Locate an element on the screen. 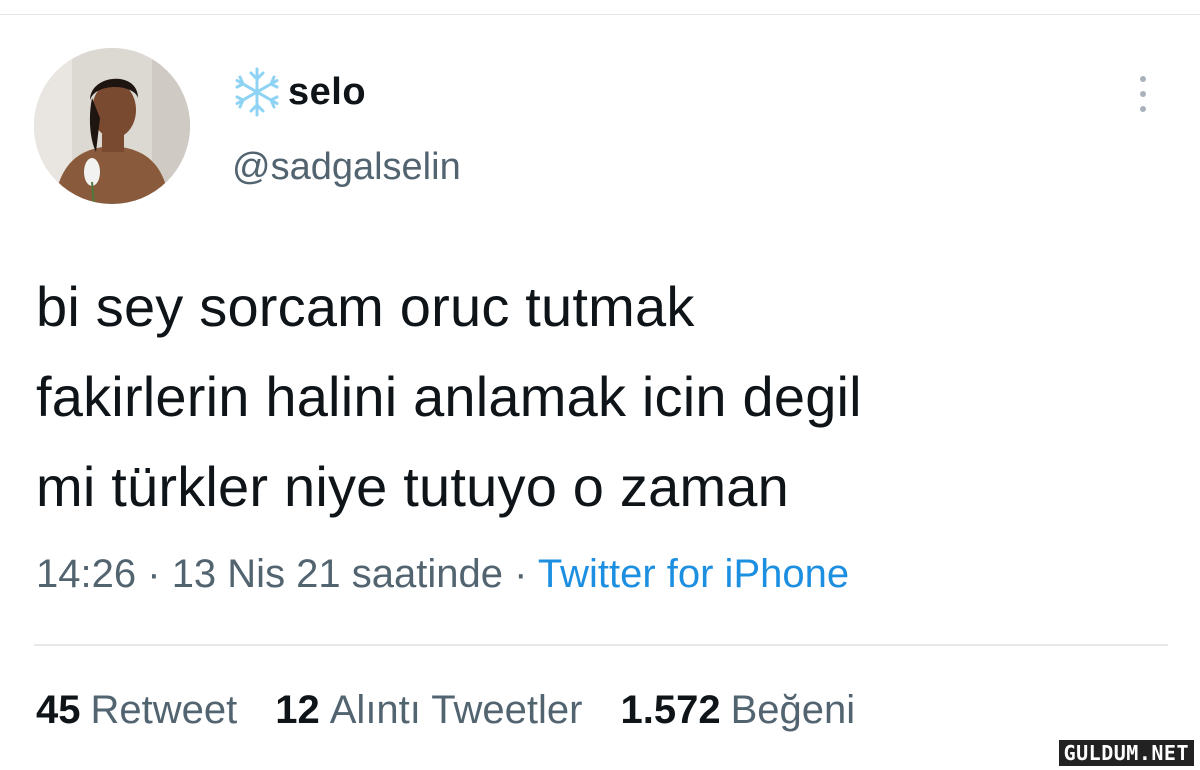 The width and height of the screenshot is (1200, 770). likes-stat: 1.572 Beğeni is located at coordinates (737, 710).